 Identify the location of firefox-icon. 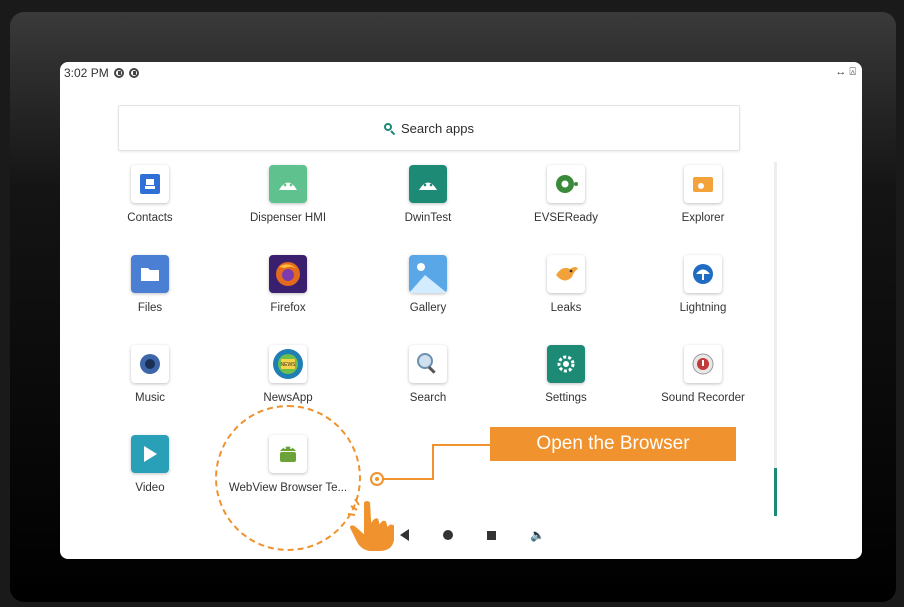
(288, 274).